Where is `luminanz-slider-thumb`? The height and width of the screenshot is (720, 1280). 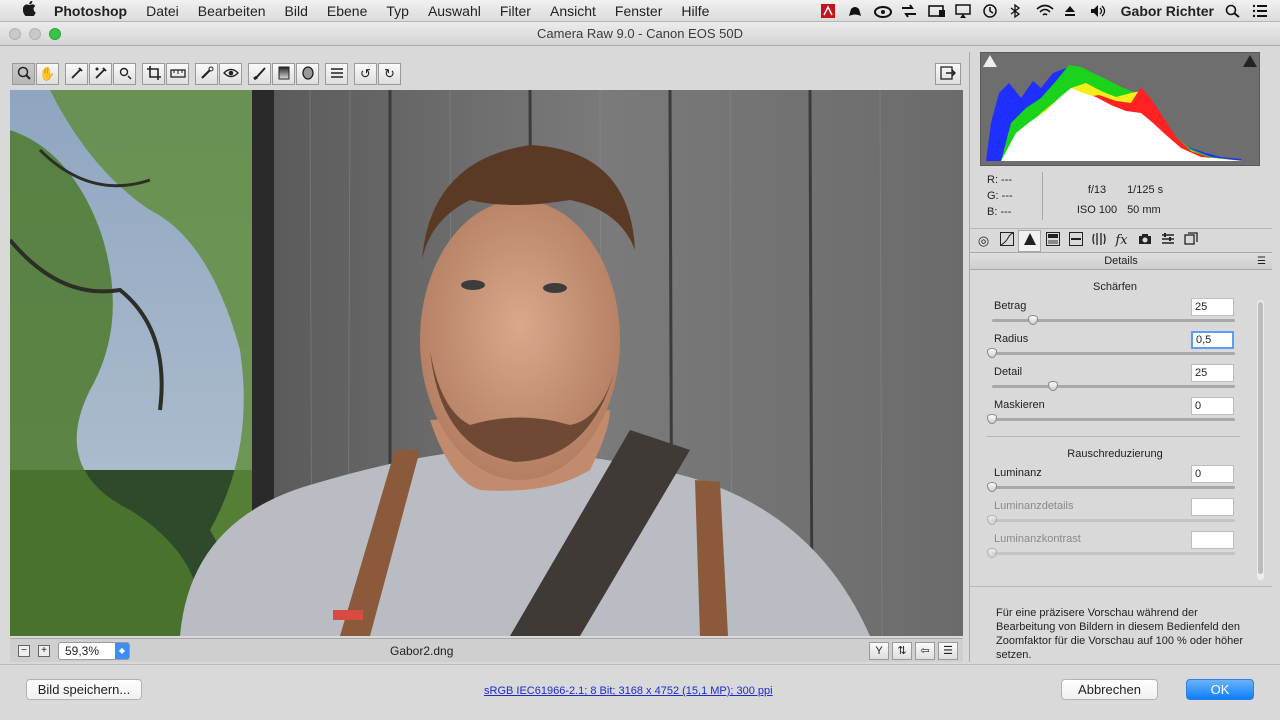
luminanz-slider-thumb is located at coordinates (992, 487).